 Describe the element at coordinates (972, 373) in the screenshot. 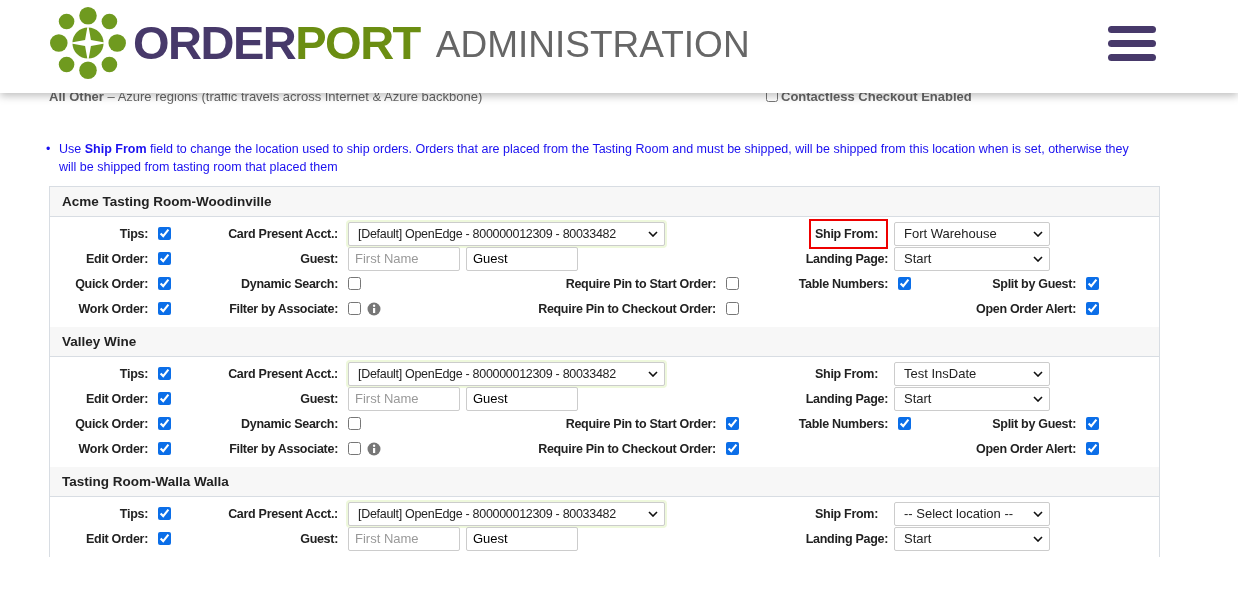

I see `location-select: Test InsDate` at that location.